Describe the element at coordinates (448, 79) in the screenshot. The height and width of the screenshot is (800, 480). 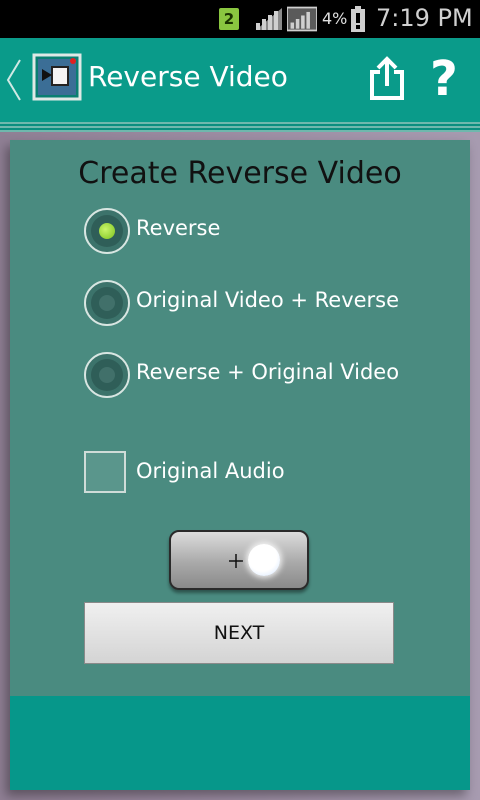
I see `help-icon: ?` at that location.